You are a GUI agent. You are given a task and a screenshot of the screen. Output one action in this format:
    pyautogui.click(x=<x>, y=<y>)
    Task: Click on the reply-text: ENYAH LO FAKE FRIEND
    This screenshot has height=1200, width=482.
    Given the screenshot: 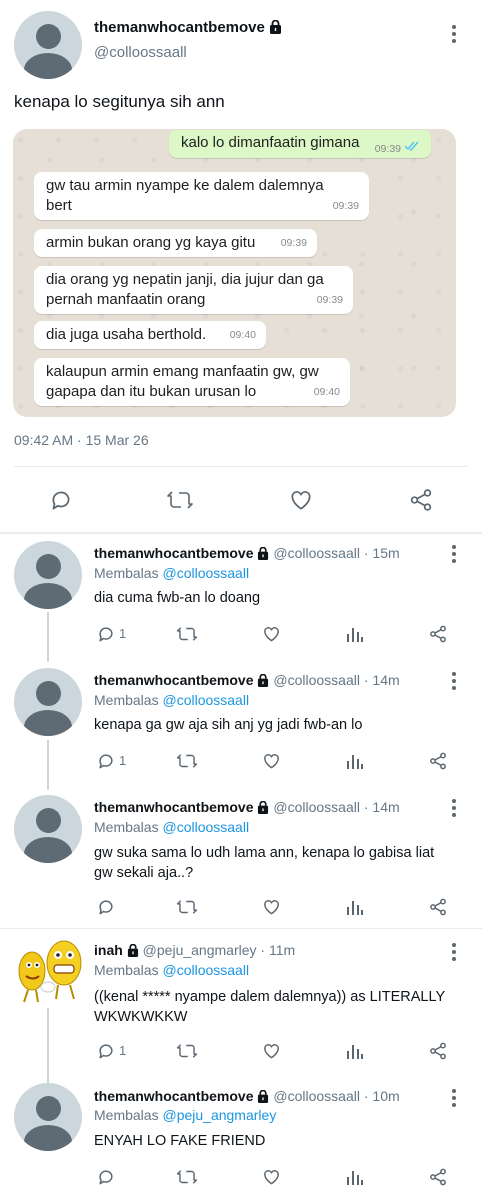 What is the action you would take?
    pyautogui.click(x=180, y=1141)
    